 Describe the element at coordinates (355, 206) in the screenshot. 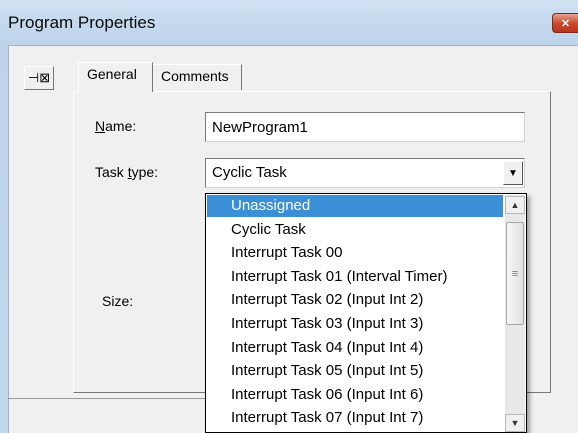

I see `dropdown-option: Unassigned` at that location.